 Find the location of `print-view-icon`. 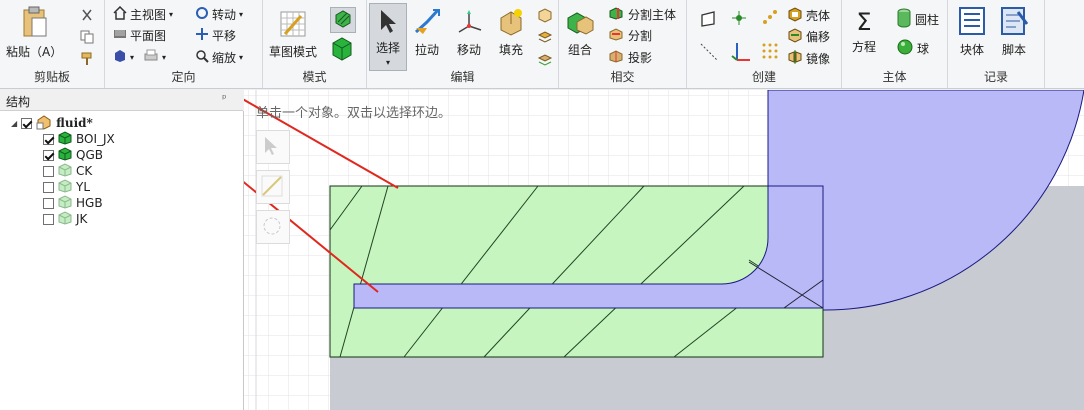

print-view-icon is located at coordinates (151, 57).